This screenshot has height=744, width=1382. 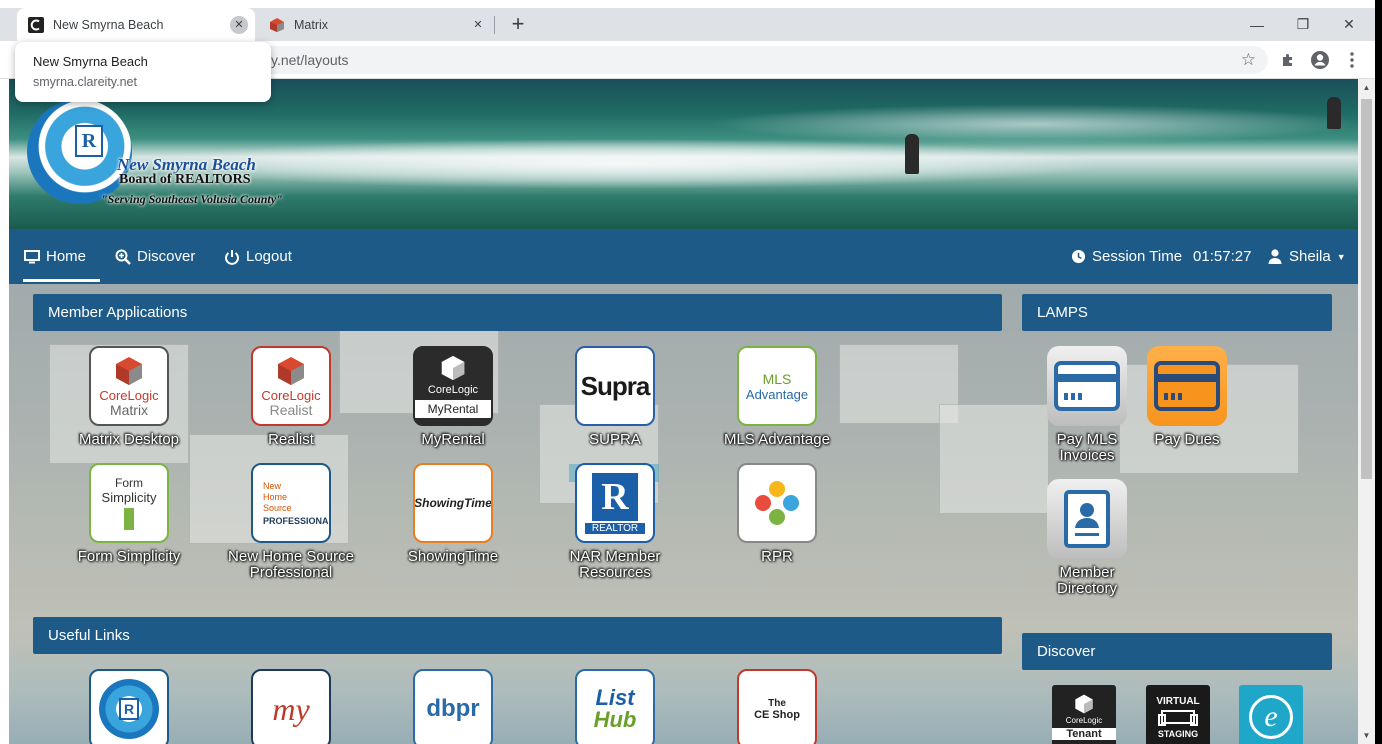 What do you see at coordinates (291, 572) in the screenshot?
I see `app-label-line2: Professional` at bounding box center [291, 572].